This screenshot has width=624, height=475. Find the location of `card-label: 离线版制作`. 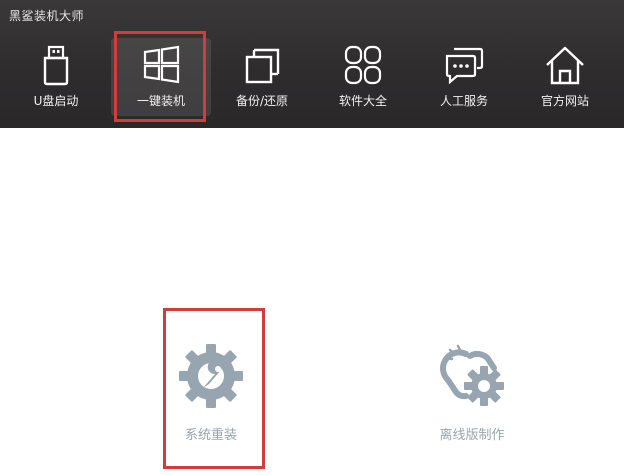

card-label: 离线版制作 is located at coordinates (472, 435).